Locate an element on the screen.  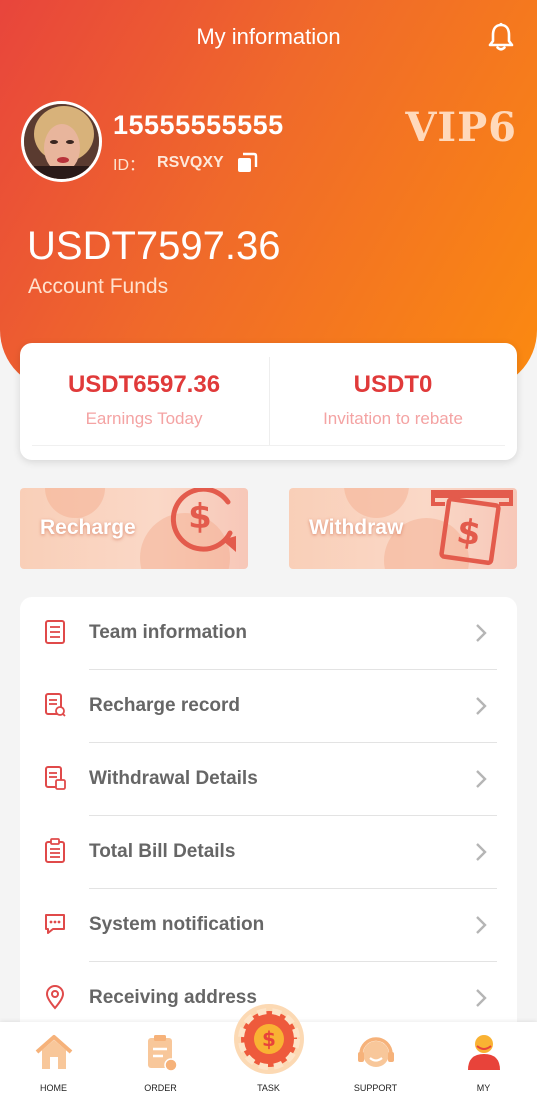
avatar-portrait is located at coordinates (61, 141).